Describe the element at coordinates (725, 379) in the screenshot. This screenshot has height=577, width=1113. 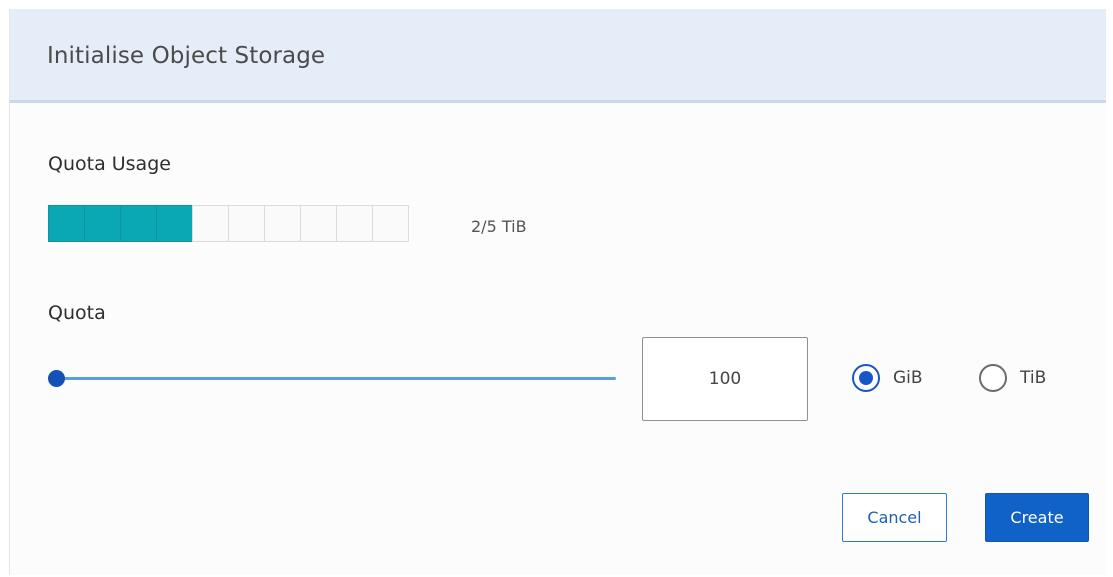
I see `quota-input` at that location.